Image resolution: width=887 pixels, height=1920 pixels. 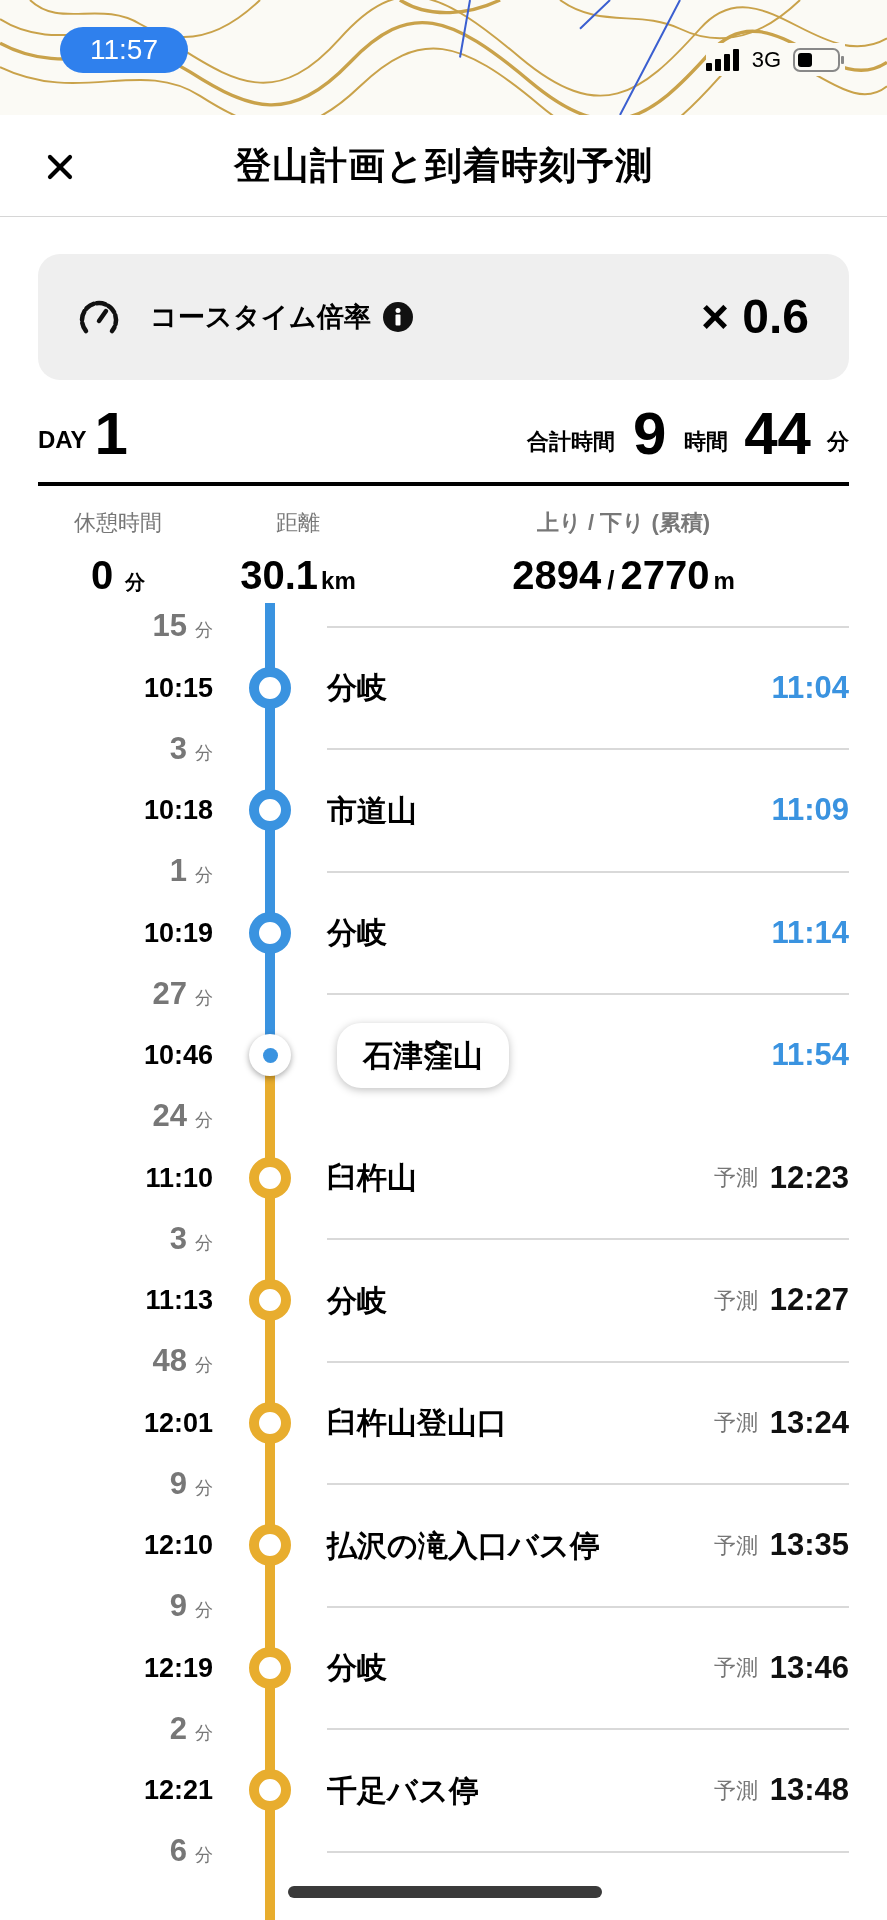 I want to click on distance-unit: km, so click(x=338, y=581).